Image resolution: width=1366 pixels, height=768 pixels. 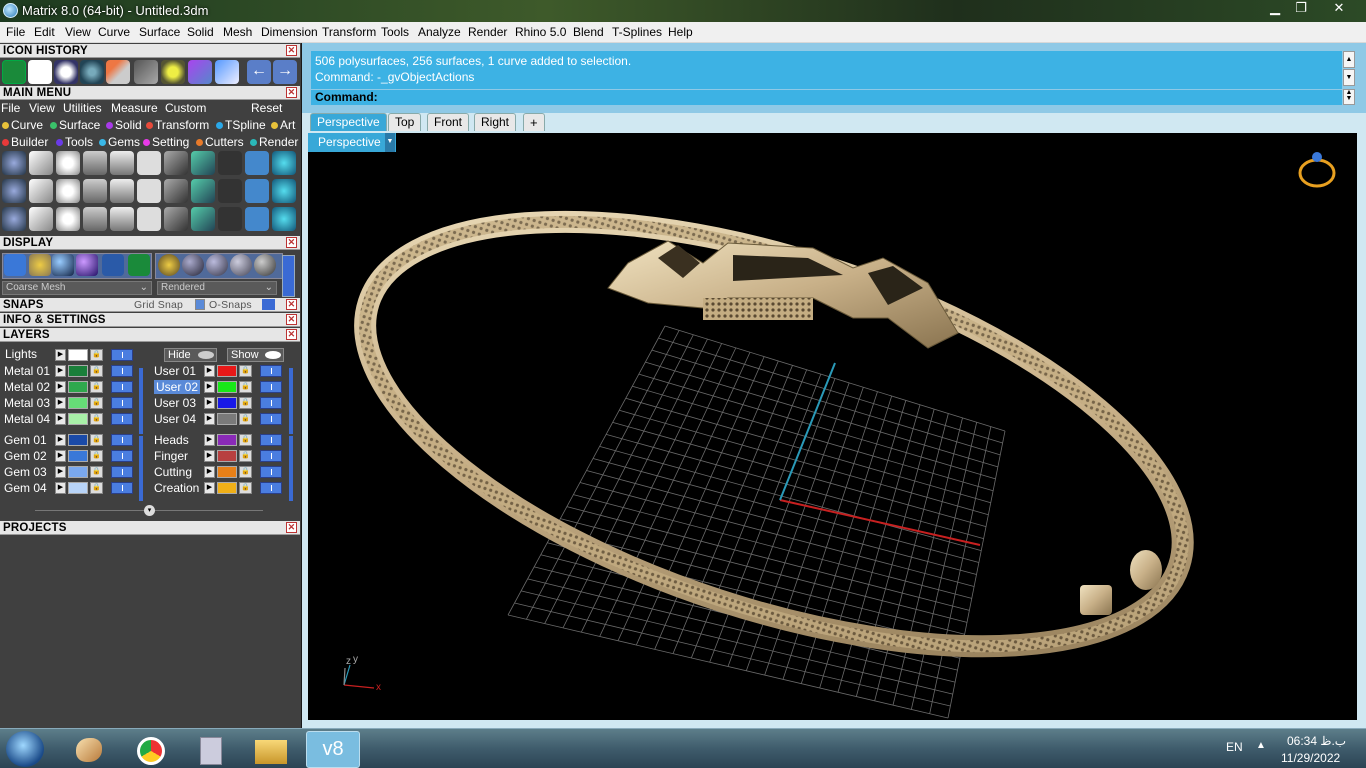 What do you see at coordinates (169, 265) in the screenshot?
I see `gold-material-icon` at bounding box center [169, 265].